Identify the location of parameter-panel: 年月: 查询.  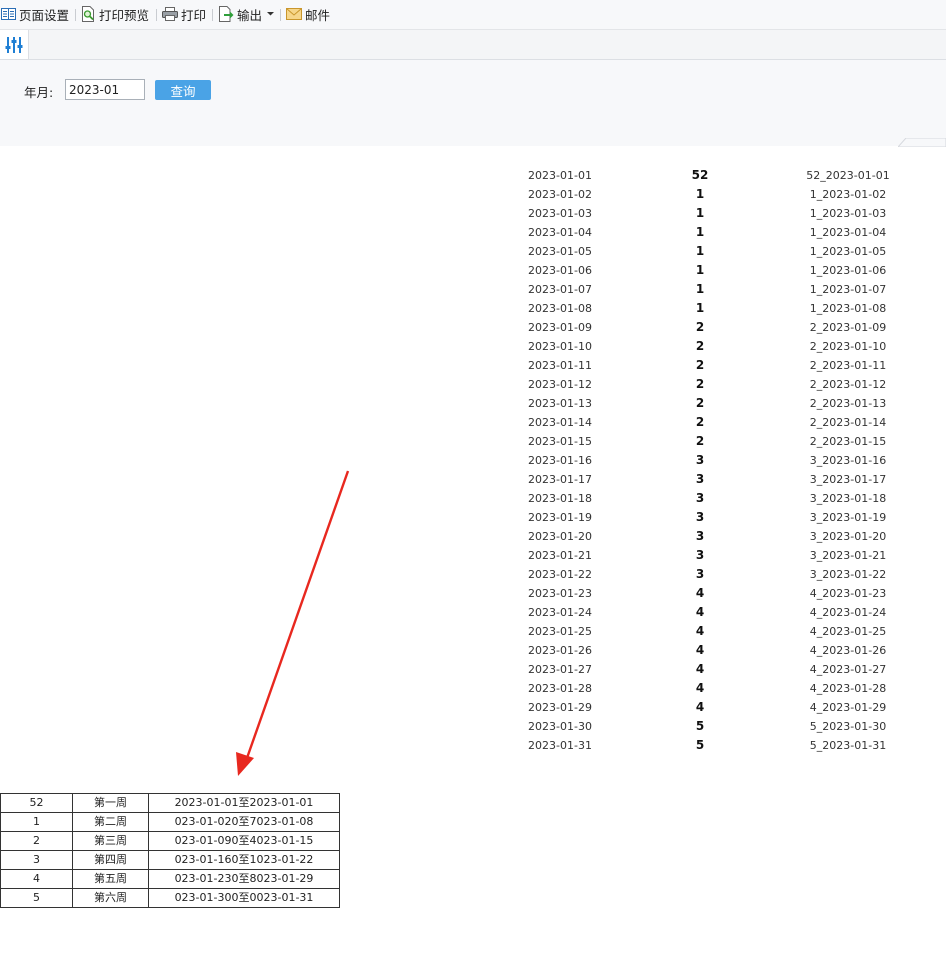
(473, 103).